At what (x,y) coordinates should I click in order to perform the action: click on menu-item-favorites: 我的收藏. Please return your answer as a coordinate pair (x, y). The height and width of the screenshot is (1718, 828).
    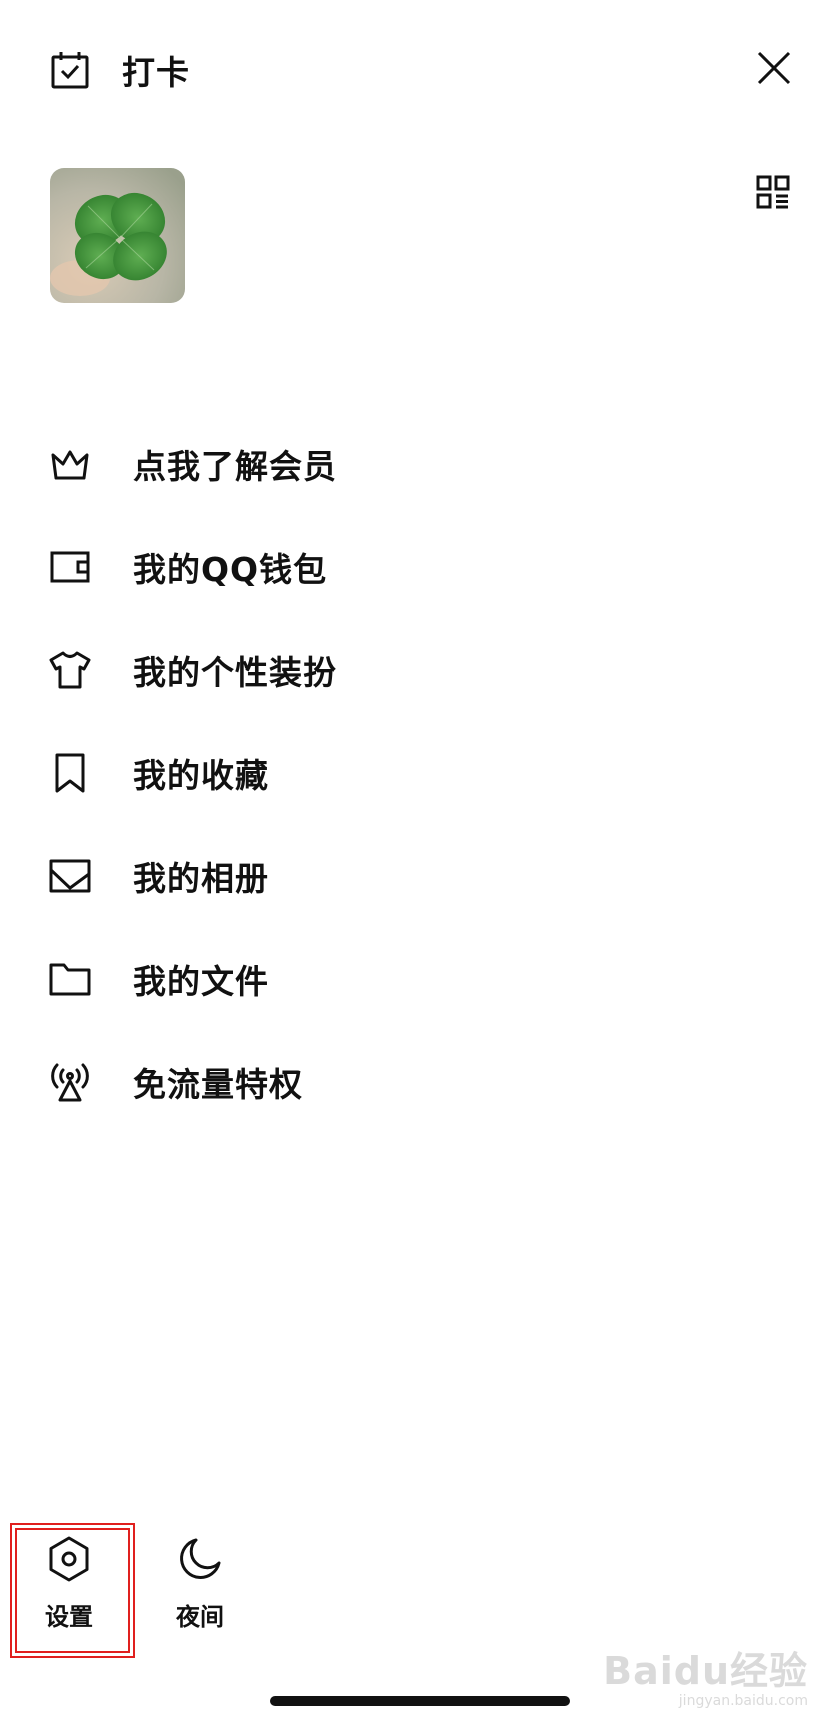
    Looking at the image, I should click on (414, 772).